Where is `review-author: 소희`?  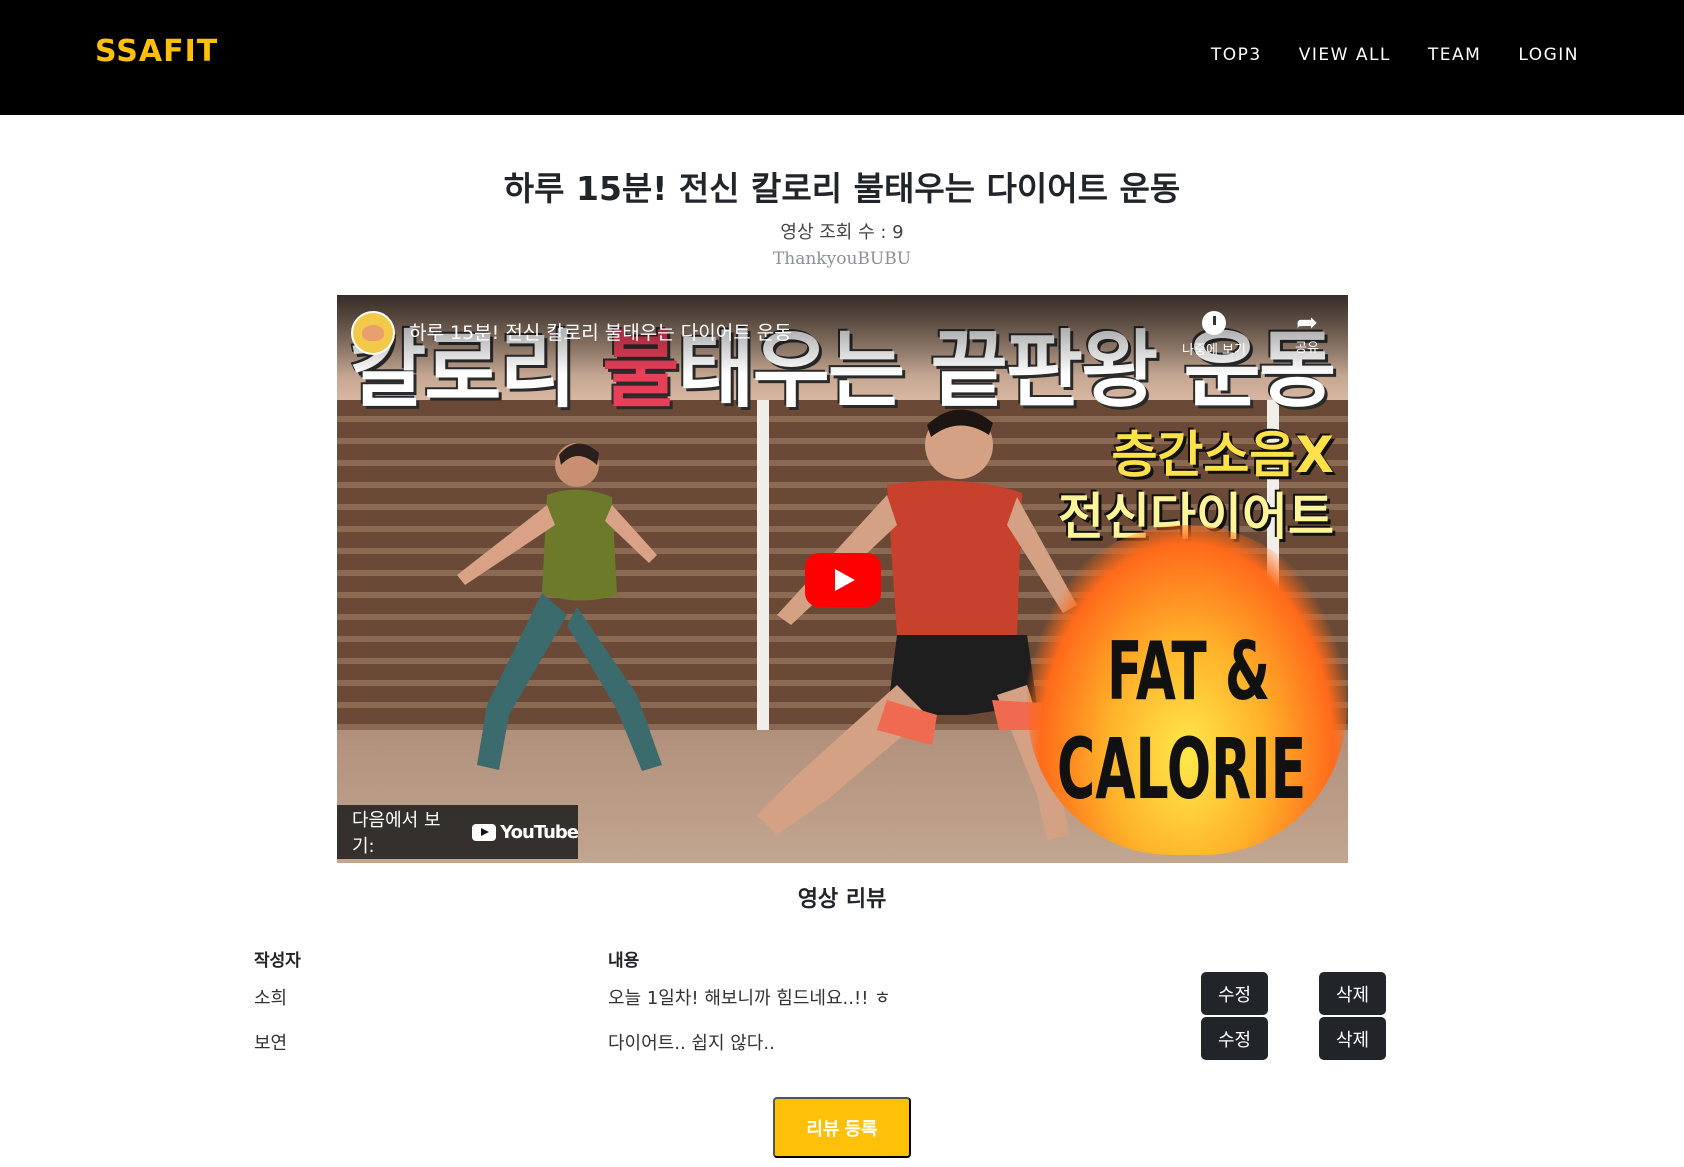 review-author: 소희 is located at coordinates (271, 998).